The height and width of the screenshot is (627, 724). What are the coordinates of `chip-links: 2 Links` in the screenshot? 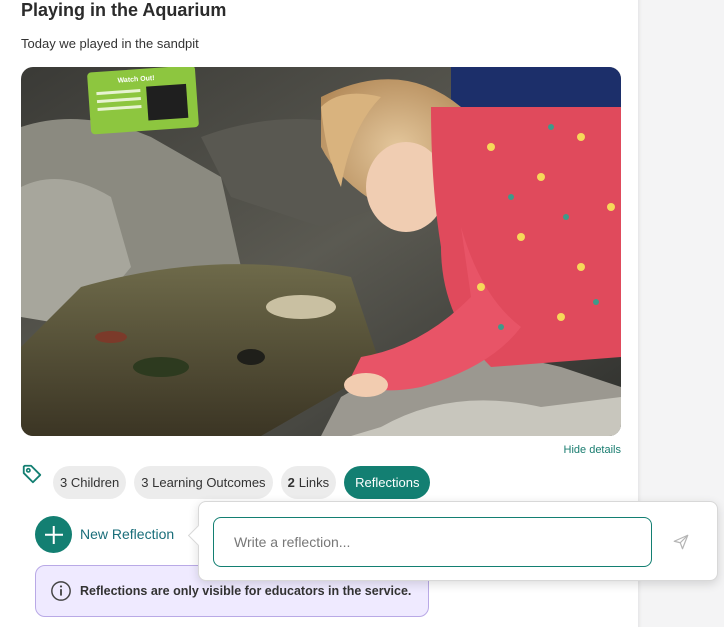 It's located at (308, 482).